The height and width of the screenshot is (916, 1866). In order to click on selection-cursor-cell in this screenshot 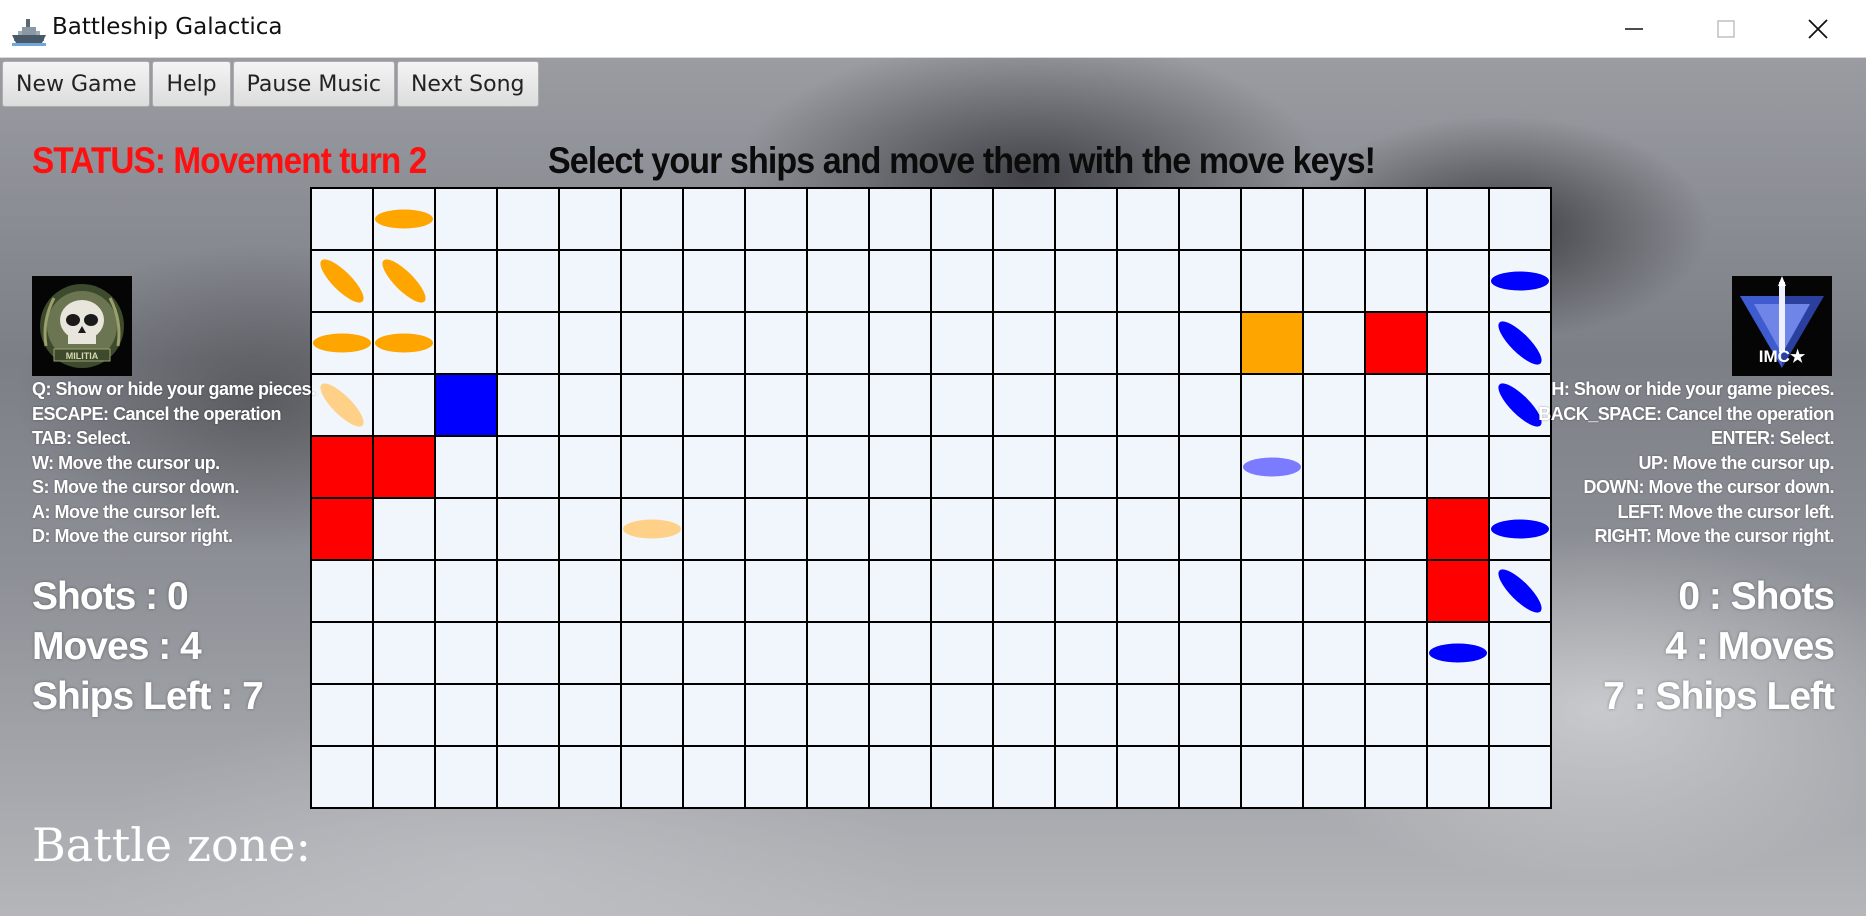, I will do `click(1272, 343)`.